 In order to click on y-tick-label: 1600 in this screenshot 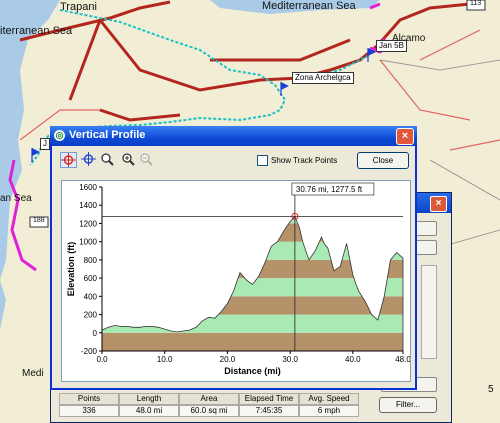, I will do `click(88, 187)`.